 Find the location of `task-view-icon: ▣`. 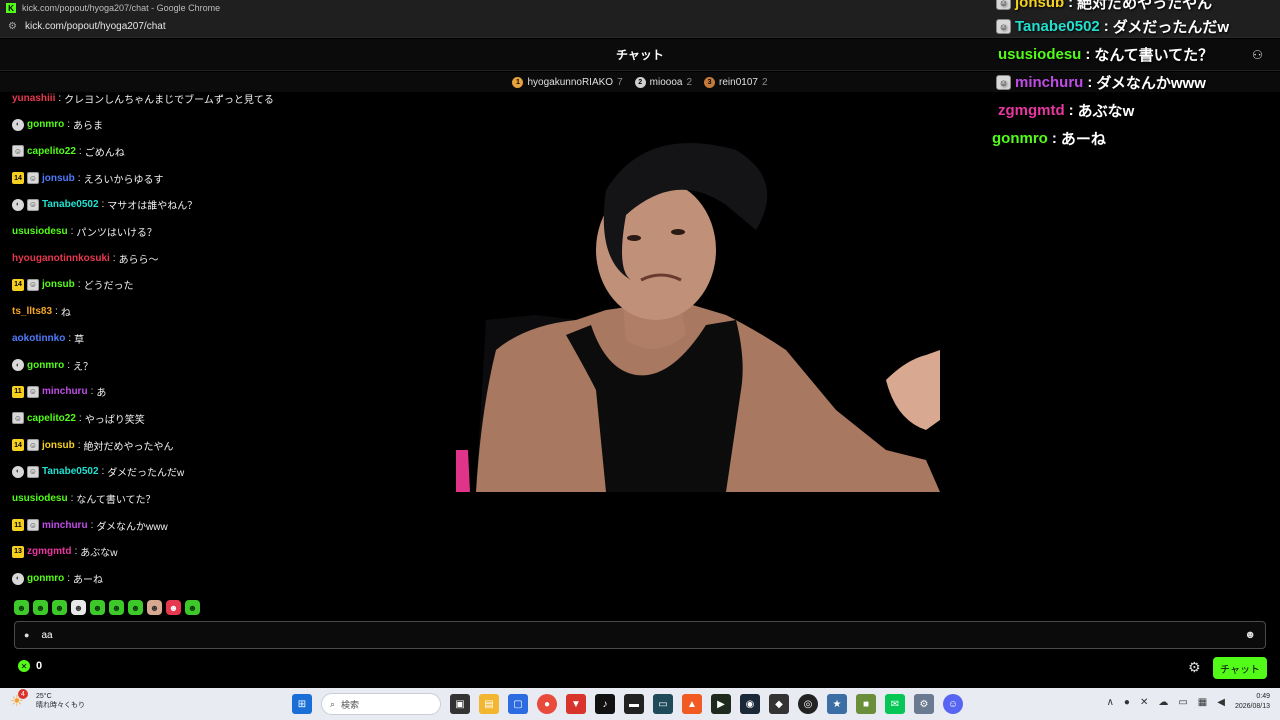

task-view-icon: ▣ is located at coordinates (460, 704).